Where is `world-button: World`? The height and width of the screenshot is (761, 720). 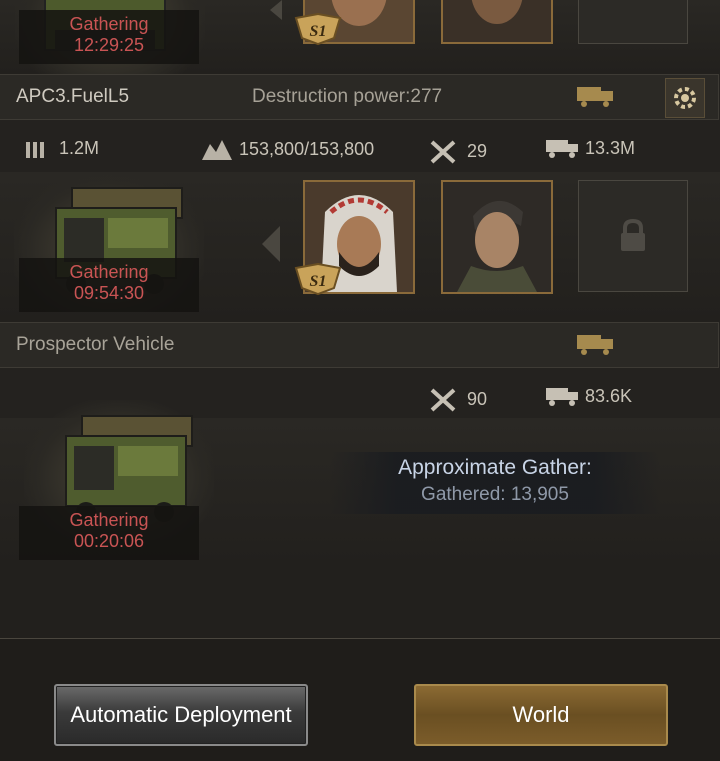
world-button: World is located at coordinates (541, 715).